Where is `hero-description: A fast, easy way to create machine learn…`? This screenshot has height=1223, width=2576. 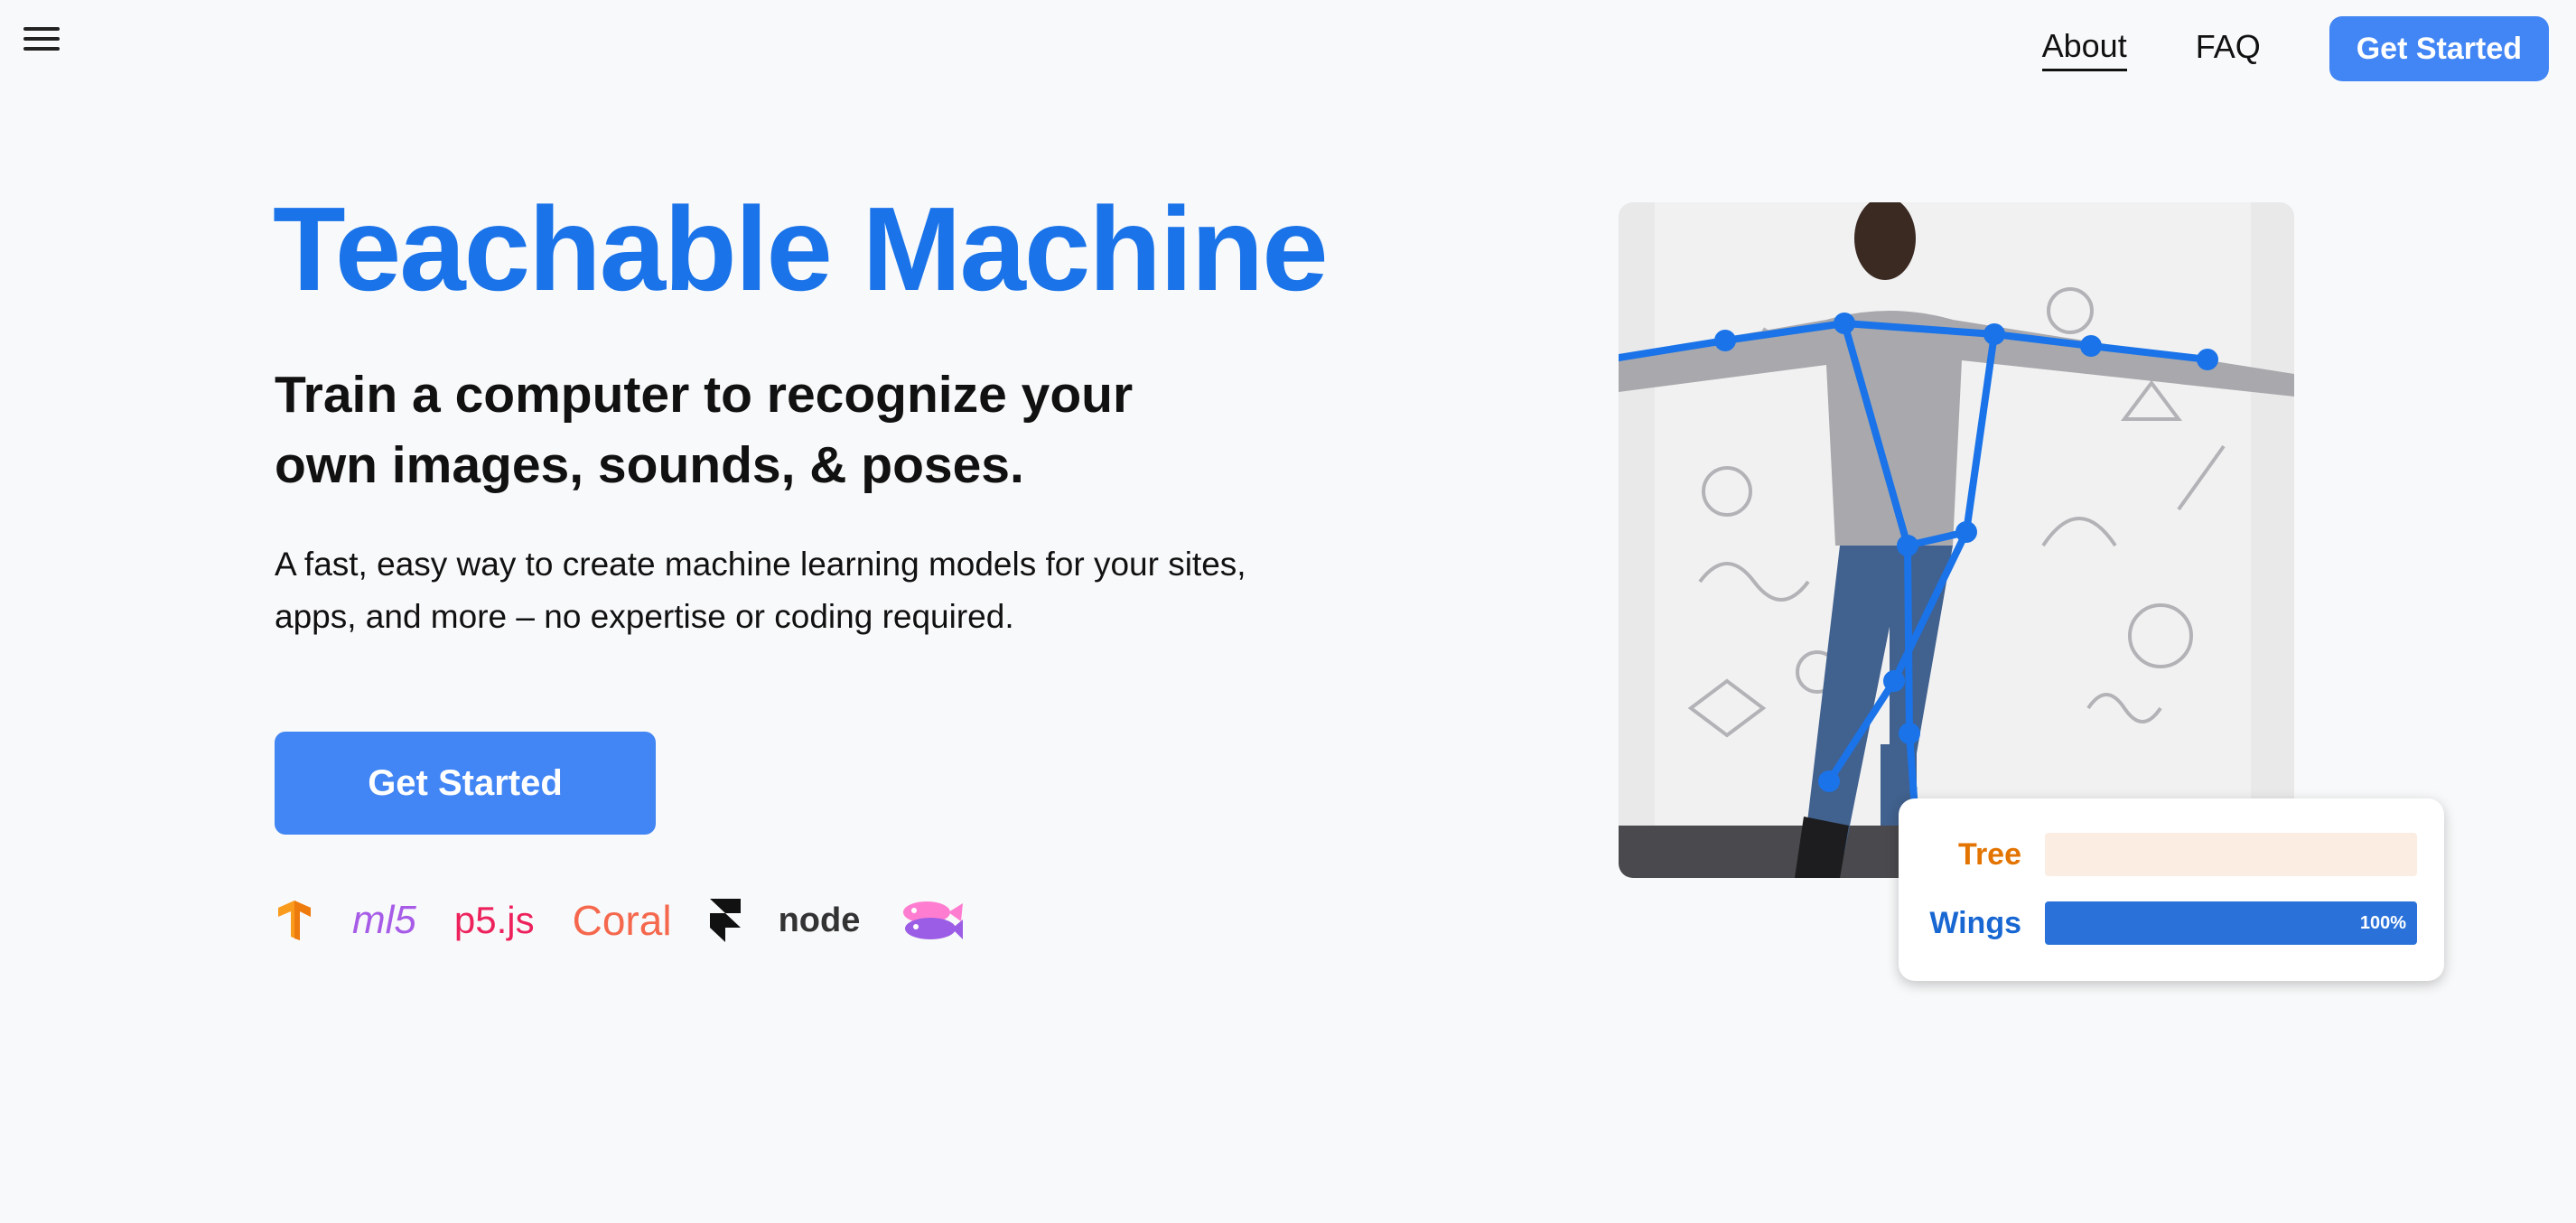
hero-description: A fast, easy way to create machine learn… is located at coordinates (760, 590).